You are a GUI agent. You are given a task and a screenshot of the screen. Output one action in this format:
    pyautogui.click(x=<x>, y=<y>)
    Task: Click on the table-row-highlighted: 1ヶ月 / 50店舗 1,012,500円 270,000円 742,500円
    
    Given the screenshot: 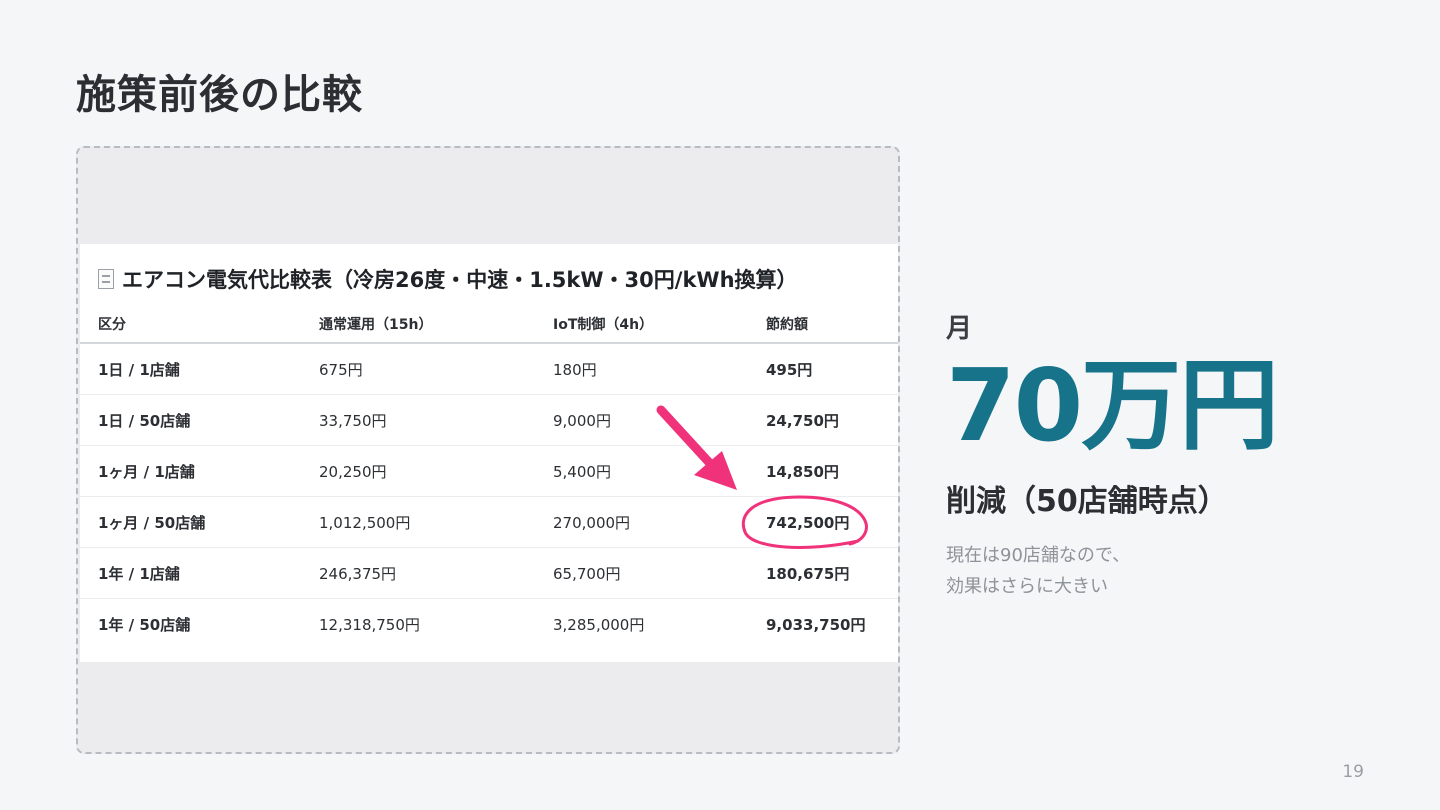 What is the action you would take?
    pyautogui.click(x=489, y=522)
    